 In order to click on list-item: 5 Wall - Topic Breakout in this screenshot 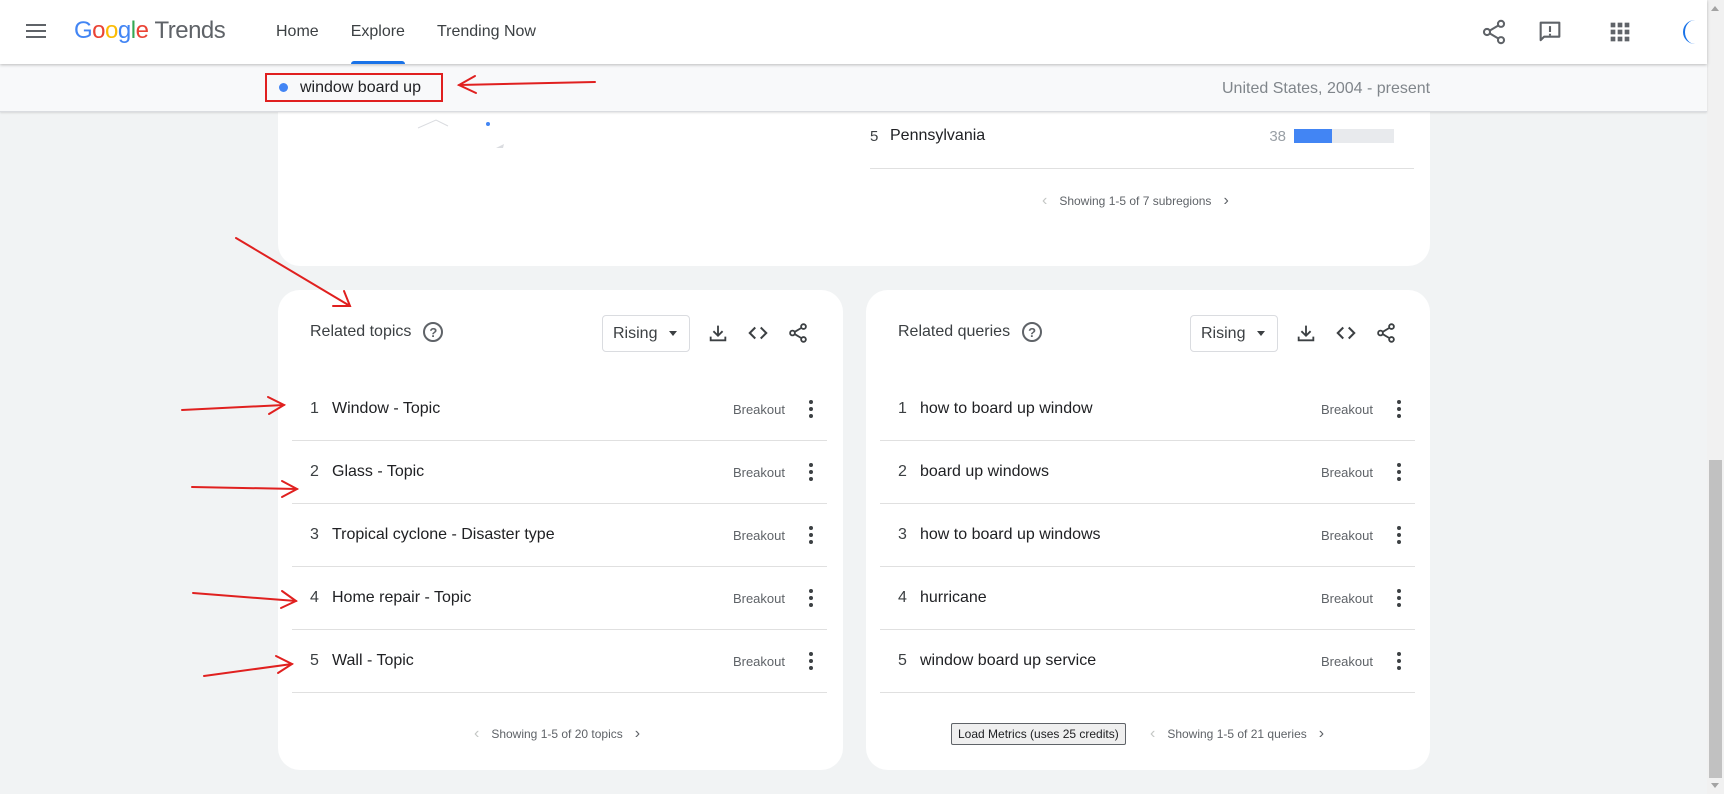, I will do `click(559, 661)`.